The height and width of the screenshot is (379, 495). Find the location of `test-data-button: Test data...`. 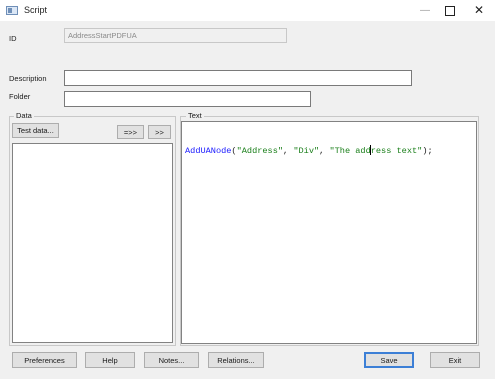

test-data-button: Test data... is located at coordinates (35, 130).